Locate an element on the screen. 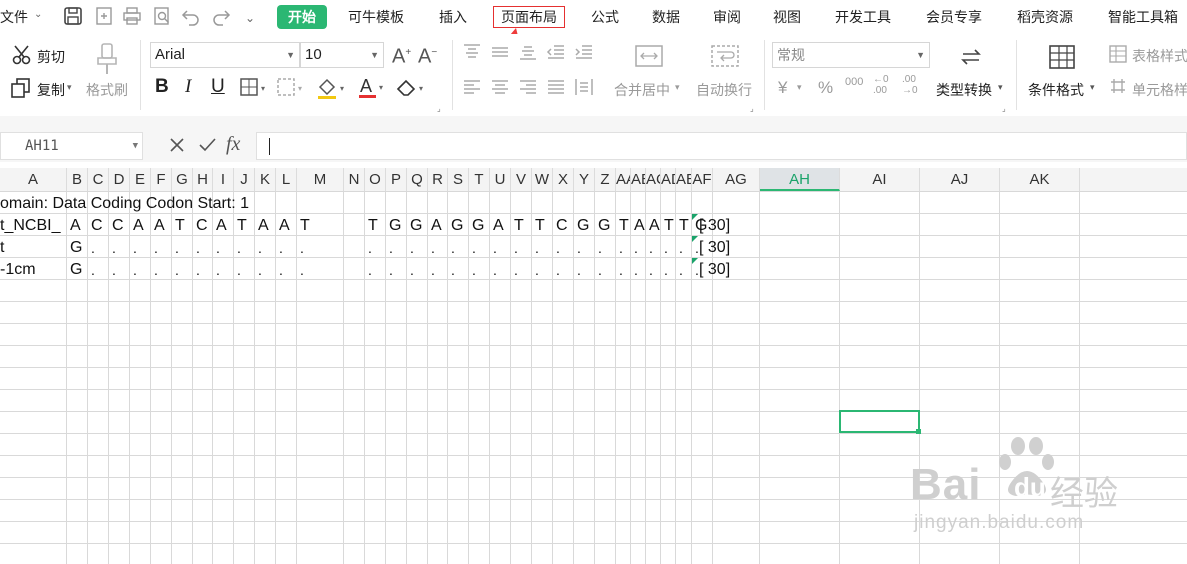 This screenshot has width=1187, height=564. tab-home: 开始 is located at coordinates (302, 17).